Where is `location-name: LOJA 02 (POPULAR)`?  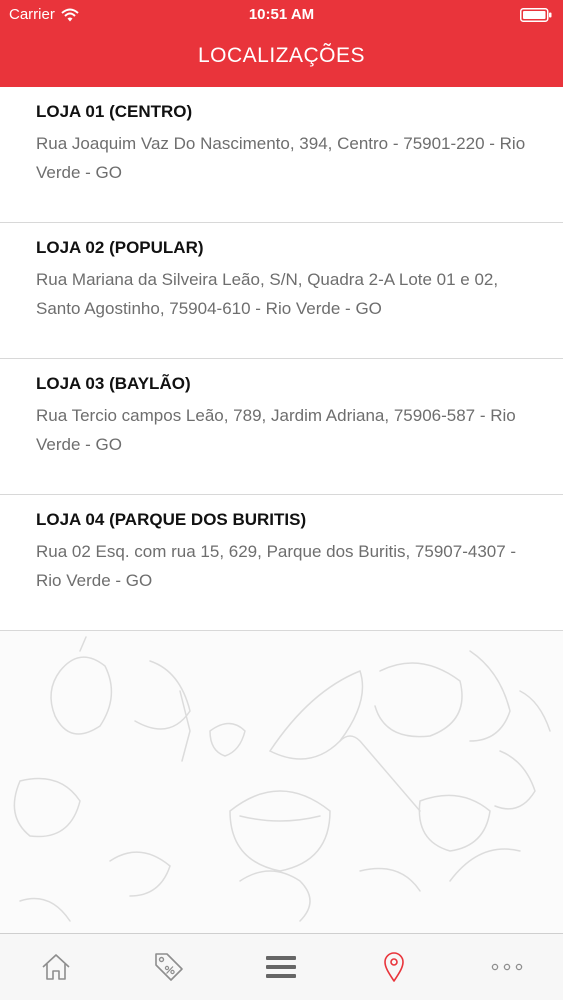 location-name: LOJA 02 (POPULAR) is located at coordinates (120, 247).